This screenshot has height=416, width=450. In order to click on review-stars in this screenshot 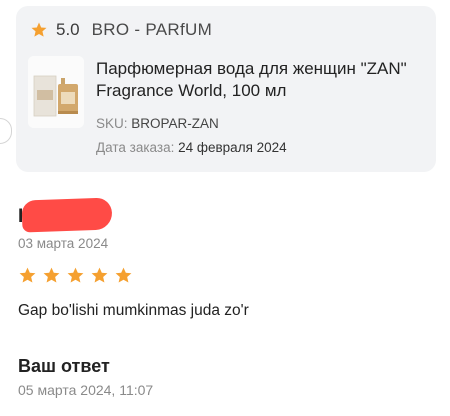, I will do `click(75, 275)`.